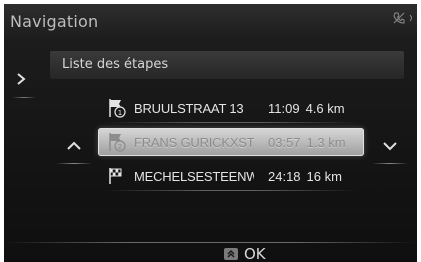 The width and height of the screenshot is (421, 262). Describe the element at coordinates (120, 147) in the screenshot. I see `svg-text: 2` at that location.